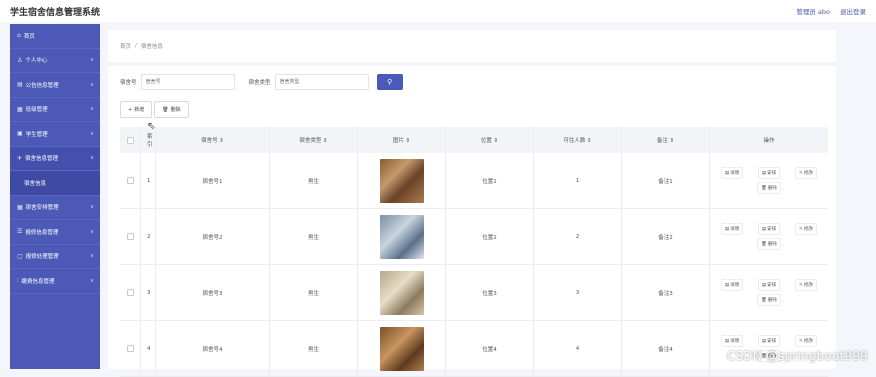  Describe the element at coordinates (55, 85) in the screenshot. I see `sidebar-item-notices: ▤公告信息管理∨` at that location.